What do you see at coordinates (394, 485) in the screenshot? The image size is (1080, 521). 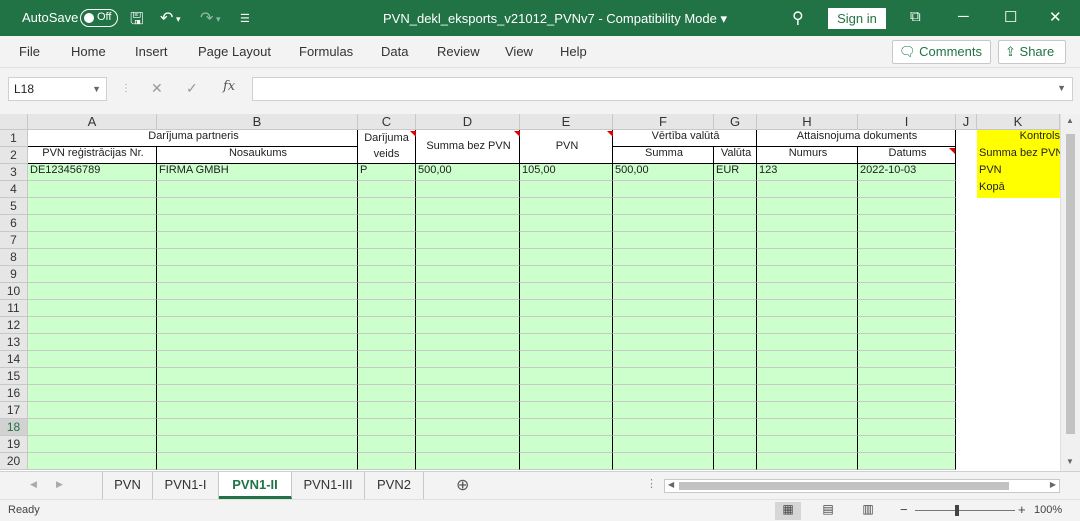 I see `sheet-tab-pvn2: PVN2` at bounding box center [394, 485].